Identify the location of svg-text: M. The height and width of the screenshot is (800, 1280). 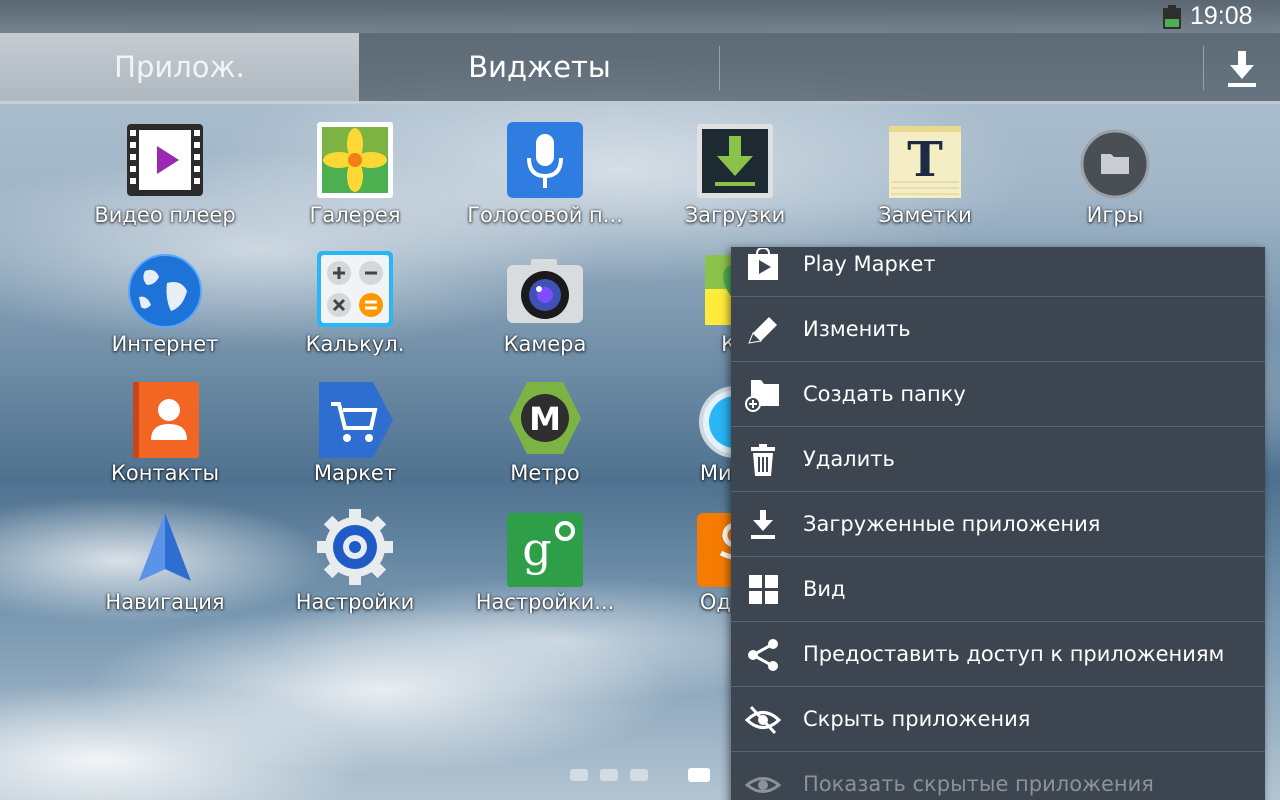
(545, 419).